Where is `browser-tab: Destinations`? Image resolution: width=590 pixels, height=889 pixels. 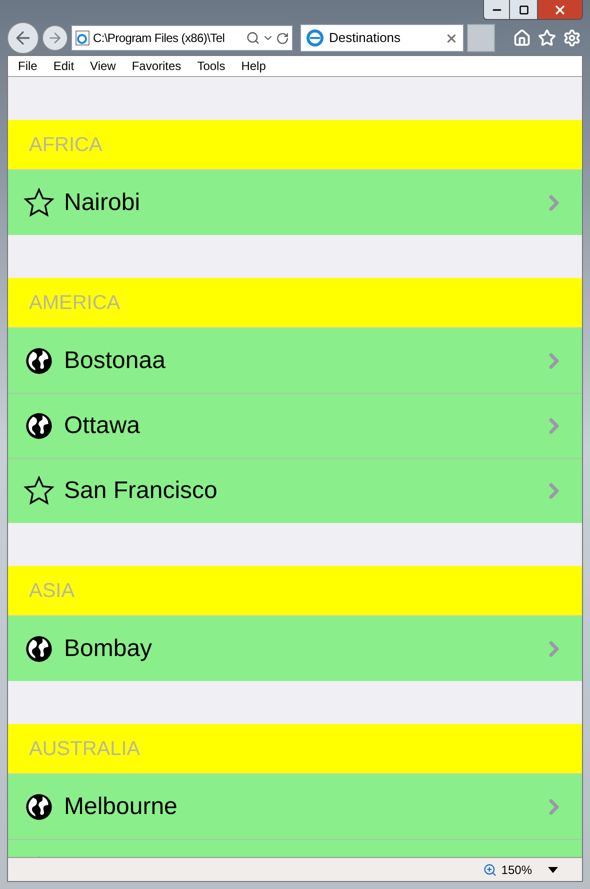 browser-tab: Destinations is located at coordinates (382, 38).